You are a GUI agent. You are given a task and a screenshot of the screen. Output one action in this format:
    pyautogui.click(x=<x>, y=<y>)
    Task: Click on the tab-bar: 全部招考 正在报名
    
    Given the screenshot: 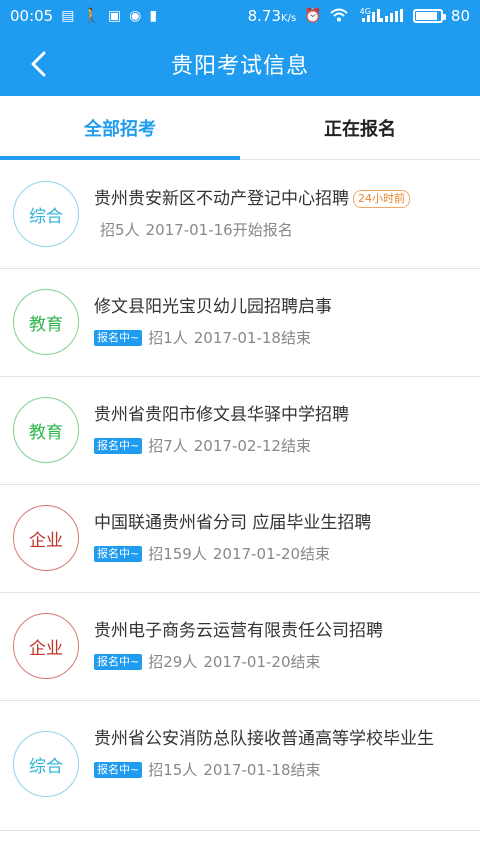 What is the action you would take?
    pyautogui.click(x=240, y=128)
    